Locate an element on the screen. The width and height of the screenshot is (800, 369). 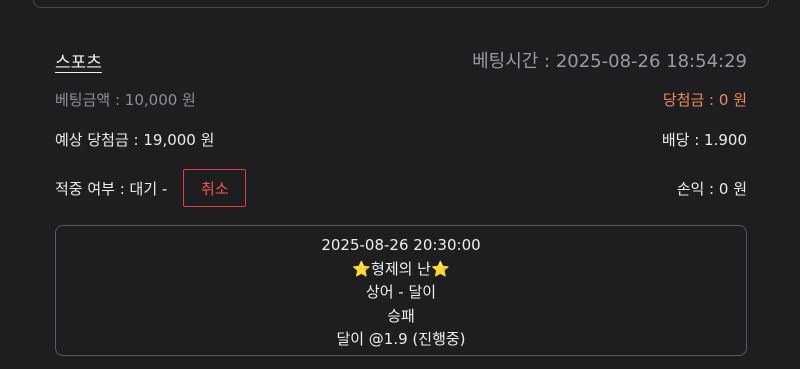
league-line: ⭐형제의 난⭐ is located at coordinates (400, 270).